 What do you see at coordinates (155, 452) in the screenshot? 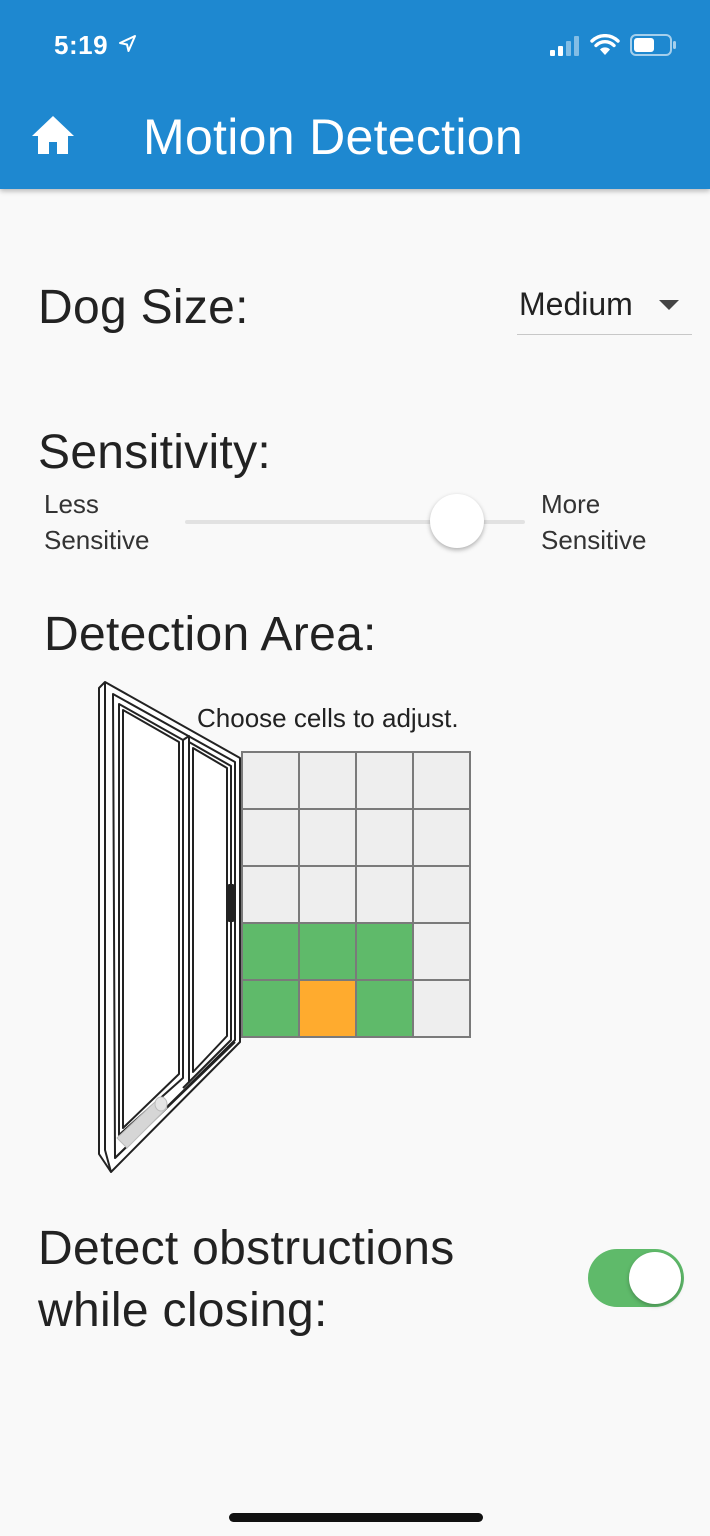
I see `sensitivity-label: Sensitivity:` at bounding box center [155, 452].